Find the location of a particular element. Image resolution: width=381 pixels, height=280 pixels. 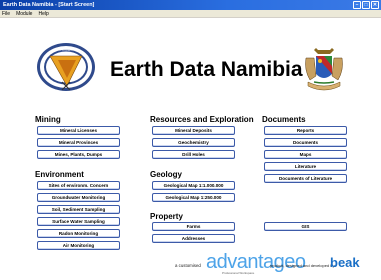

section-title-geology: Geology is located at coordinates (166, 174).